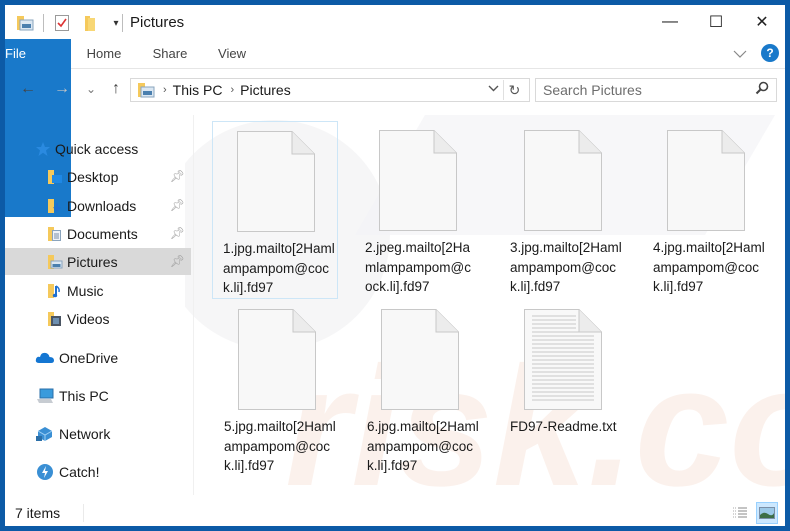 This screenshot has width=790, height=531. Describe the element at coordinates (104, 54) in the screenshot. I see `tab-home: Home` at that location.